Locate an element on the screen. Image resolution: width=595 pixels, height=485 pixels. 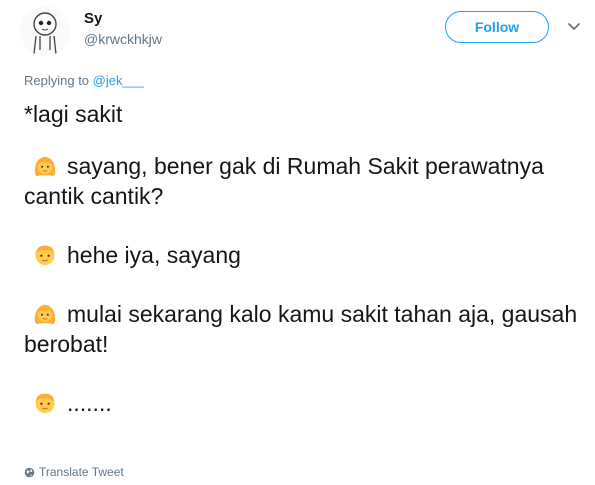
tweet-line: *lagi sakit is located at coordinates (304, 114).